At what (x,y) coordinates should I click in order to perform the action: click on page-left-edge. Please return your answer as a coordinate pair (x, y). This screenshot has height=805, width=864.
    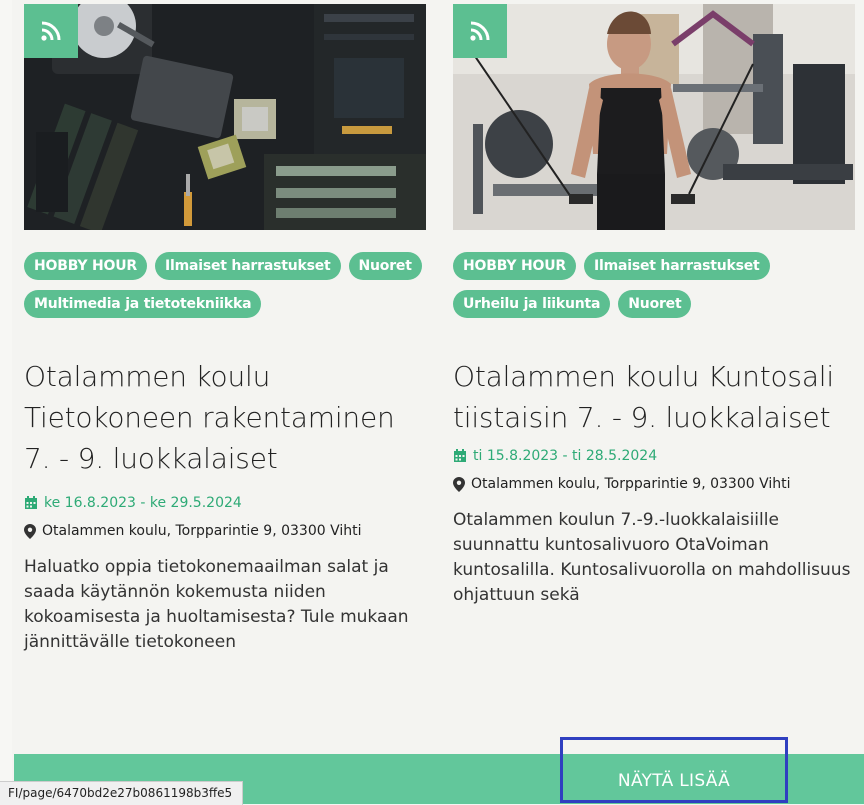
    Looking at the image, I should click on (6, 402).